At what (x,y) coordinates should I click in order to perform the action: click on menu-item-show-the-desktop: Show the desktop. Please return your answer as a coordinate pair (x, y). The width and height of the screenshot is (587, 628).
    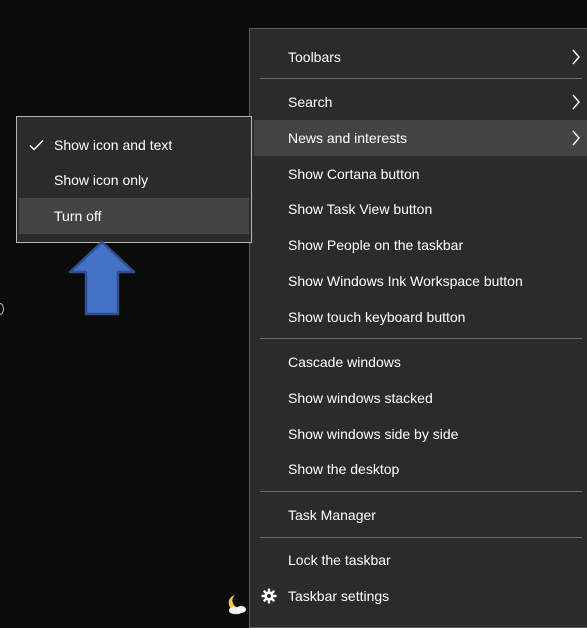
    Looking at the image, I should click on (418, 469).